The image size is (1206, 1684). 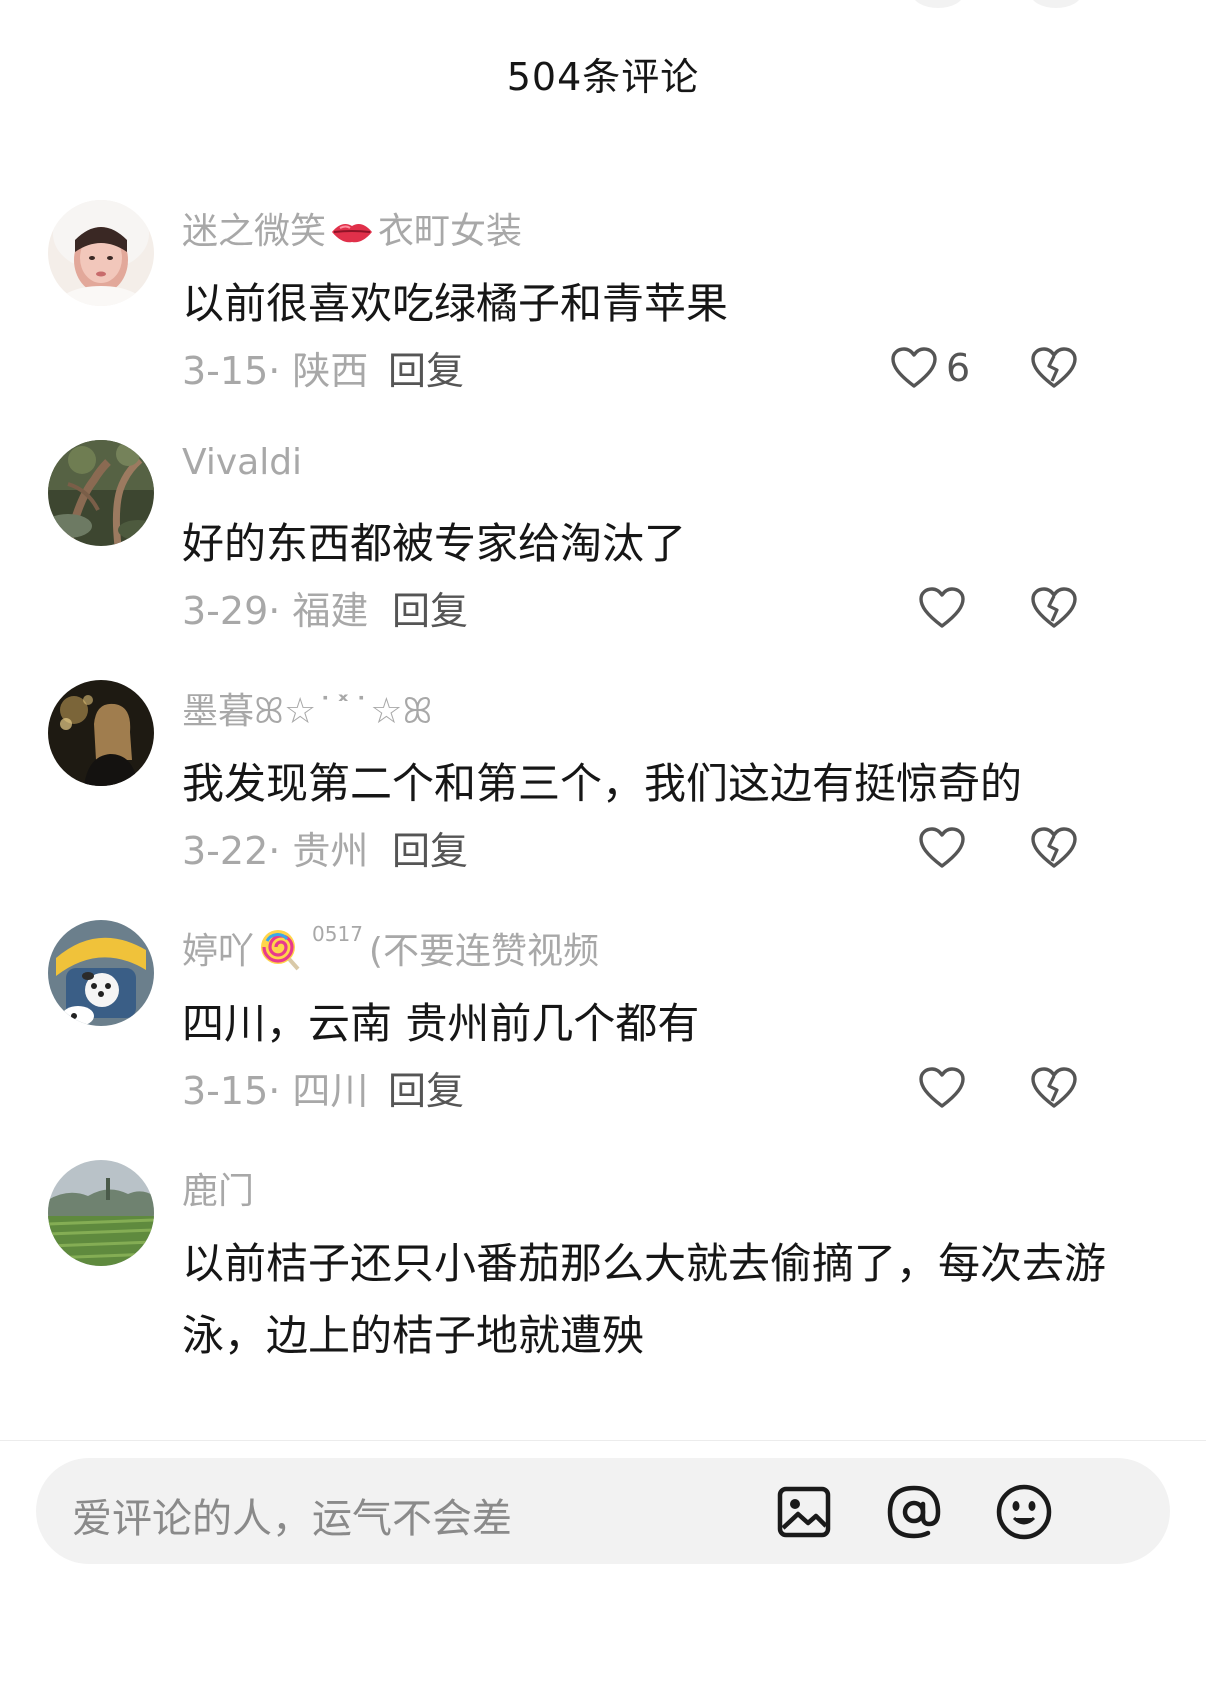 I want to click on emoji-icon, so click(x=1024, y=1512).